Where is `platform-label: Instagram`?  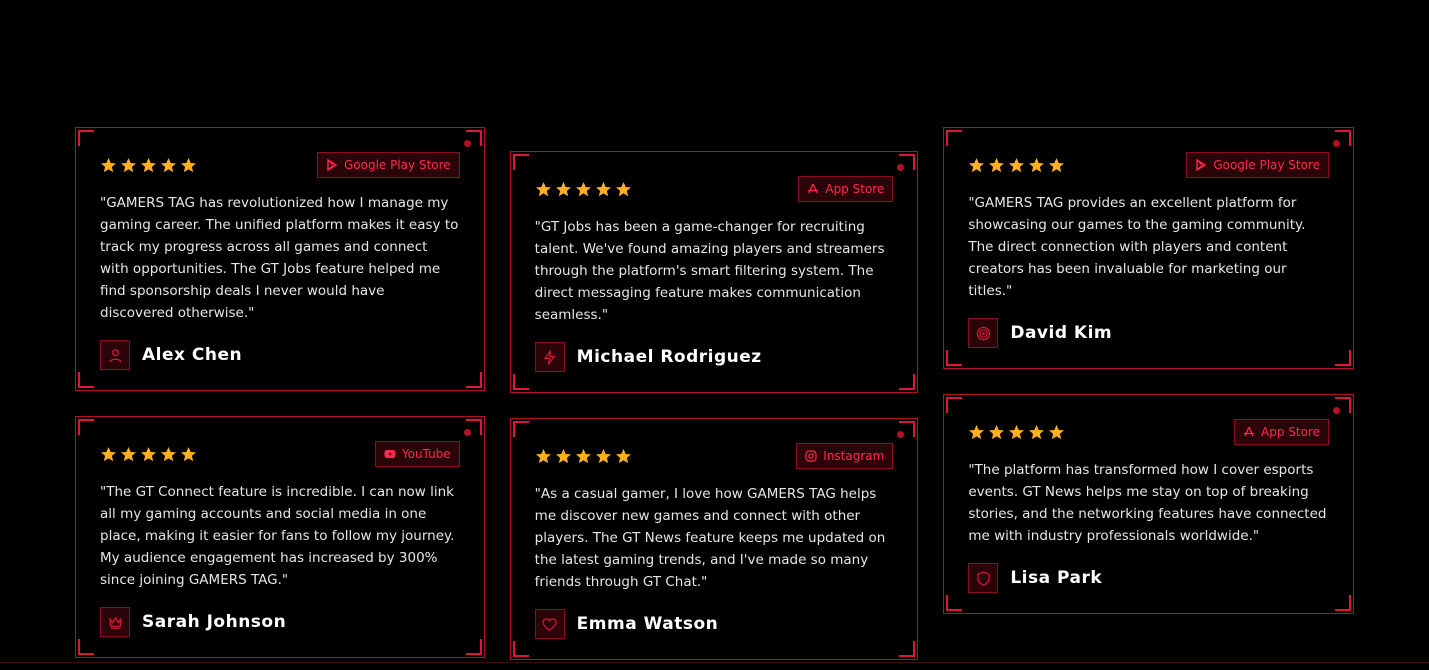 platform-label: Instagram is located at coordinates (854, 456).